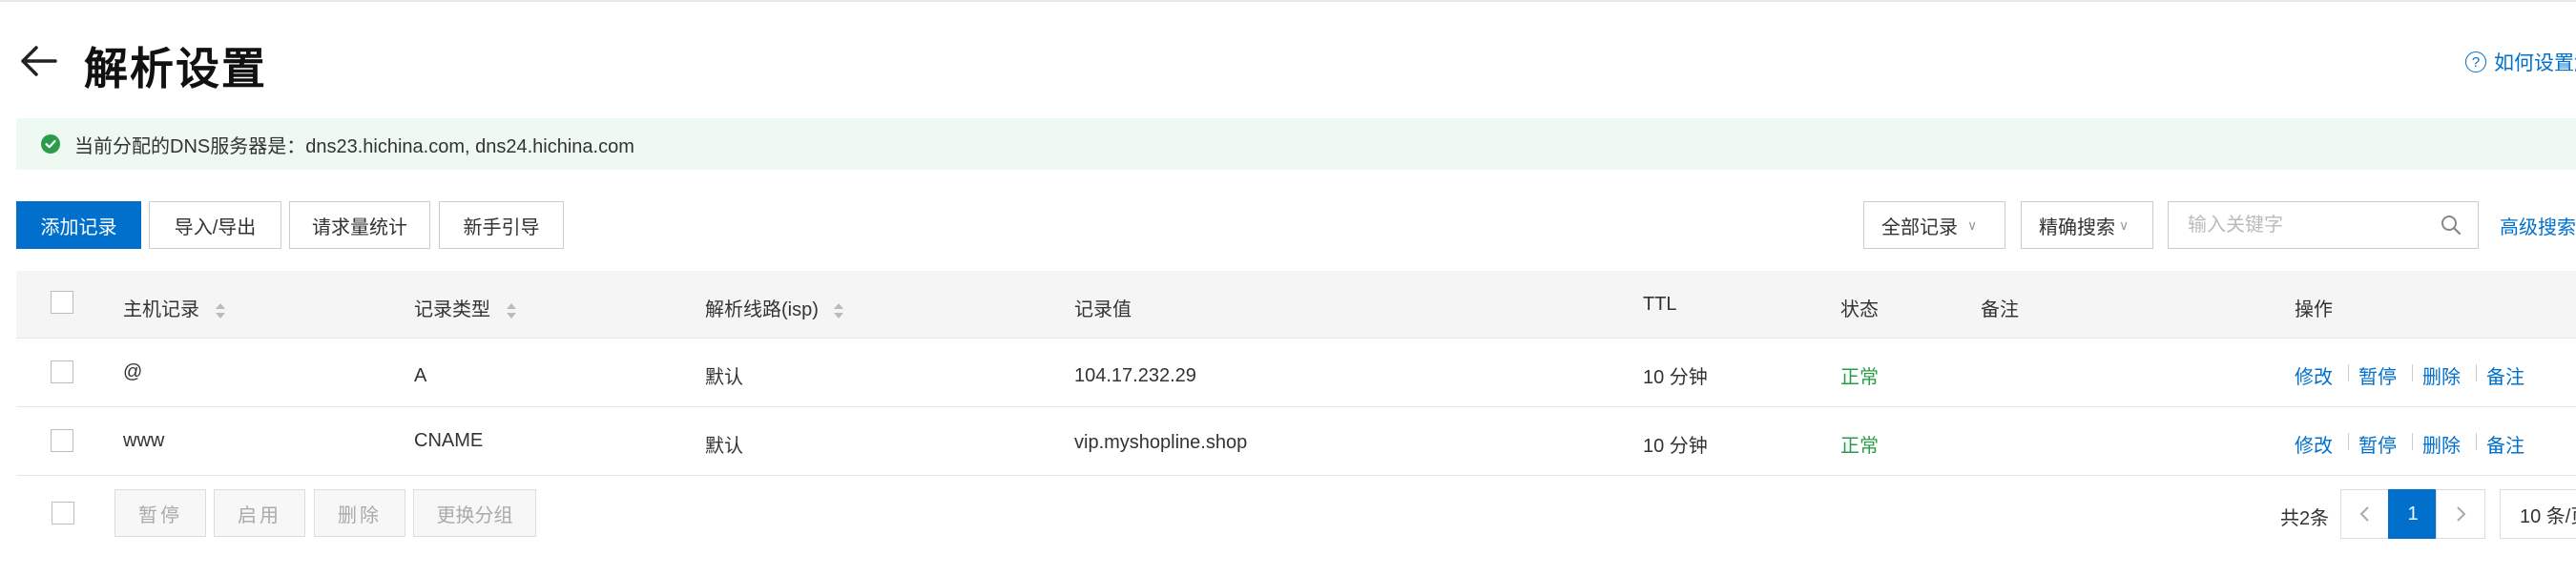 This screenshot has height=576, width=2576. What do you see at coordinates (144, 440) in the screenshot?
I see `host-cell: www` at bounding box center [144, 440].